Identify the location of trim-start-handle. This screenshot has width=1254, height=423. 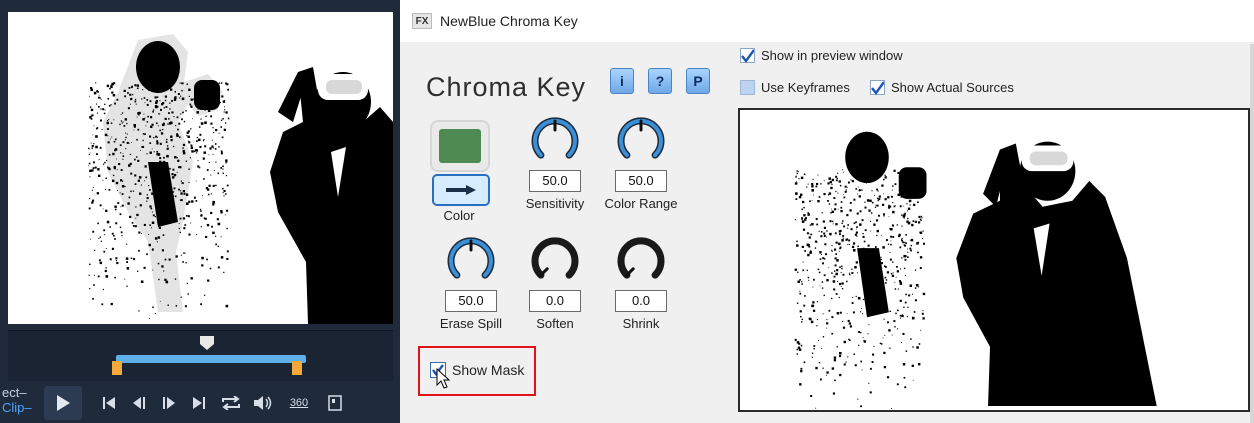
(117, 368).